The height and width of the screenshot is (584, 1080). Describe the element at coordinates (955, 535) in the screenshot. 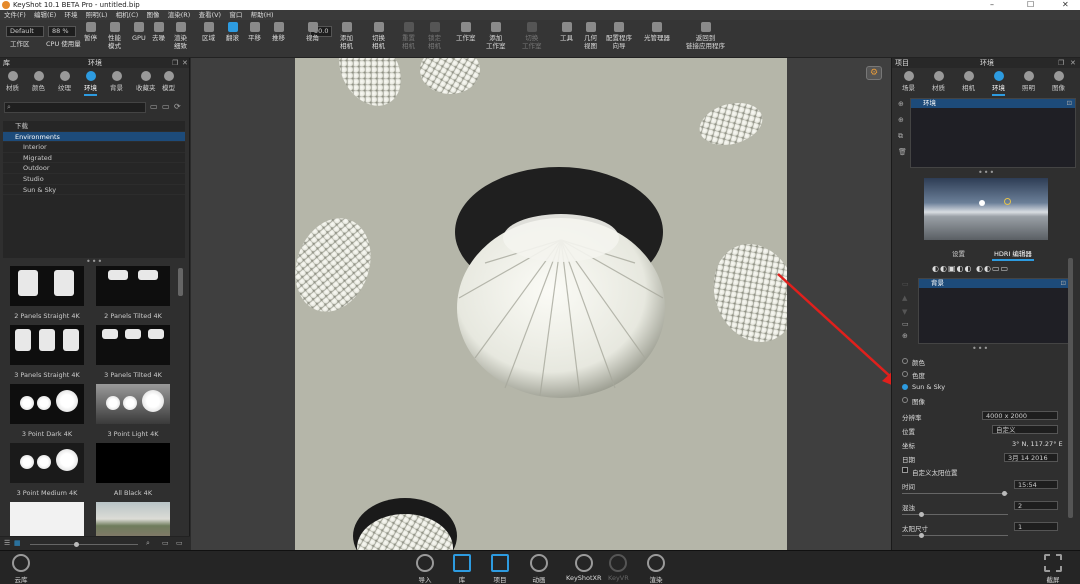

I see `sun-size-slider` at that location.